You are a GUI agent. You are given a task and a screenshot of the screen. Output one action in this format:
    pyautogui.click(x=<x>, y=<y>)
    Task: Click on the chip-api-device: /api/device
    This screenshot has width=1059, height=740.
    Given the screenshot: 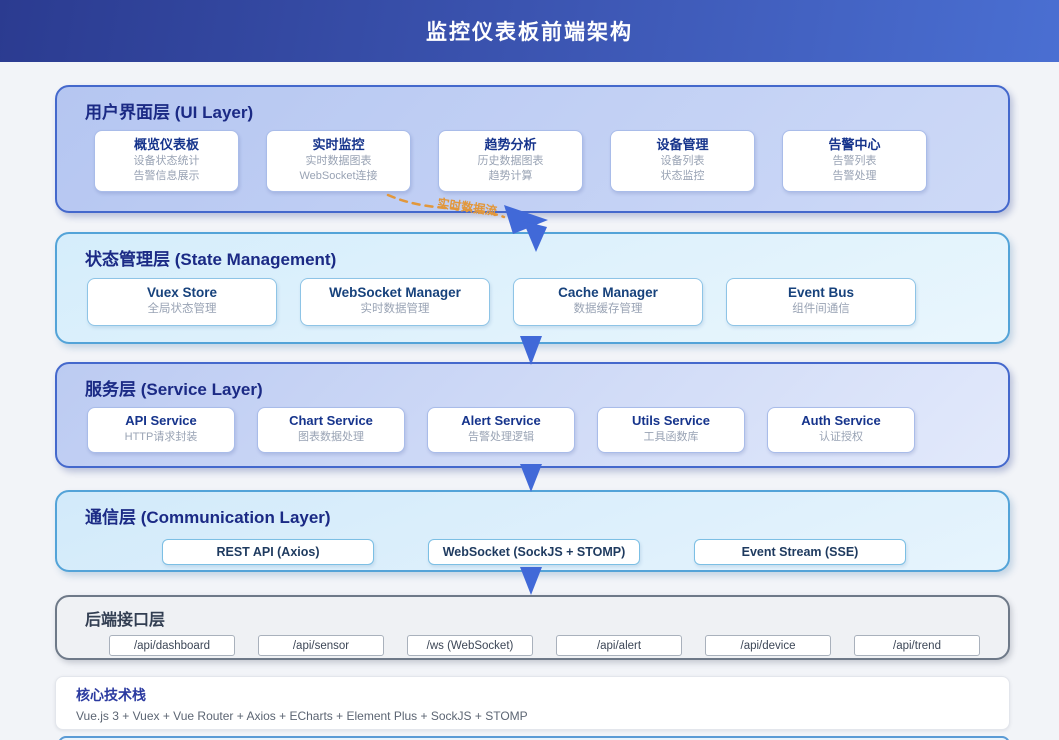 What is the action you would take?
    pyautogui.click(x=768, y=645)
    